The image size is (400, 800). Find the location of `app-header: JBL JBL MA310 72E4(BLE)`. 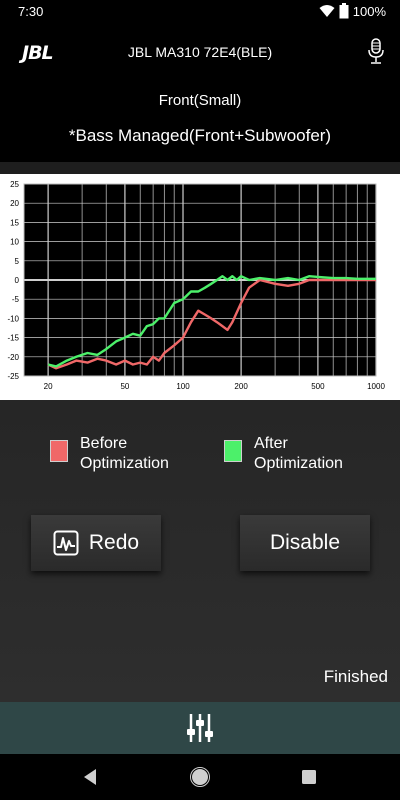

app-header: JBL JBL MA310 72E4(BLE) is located at coordinates (200, 53).